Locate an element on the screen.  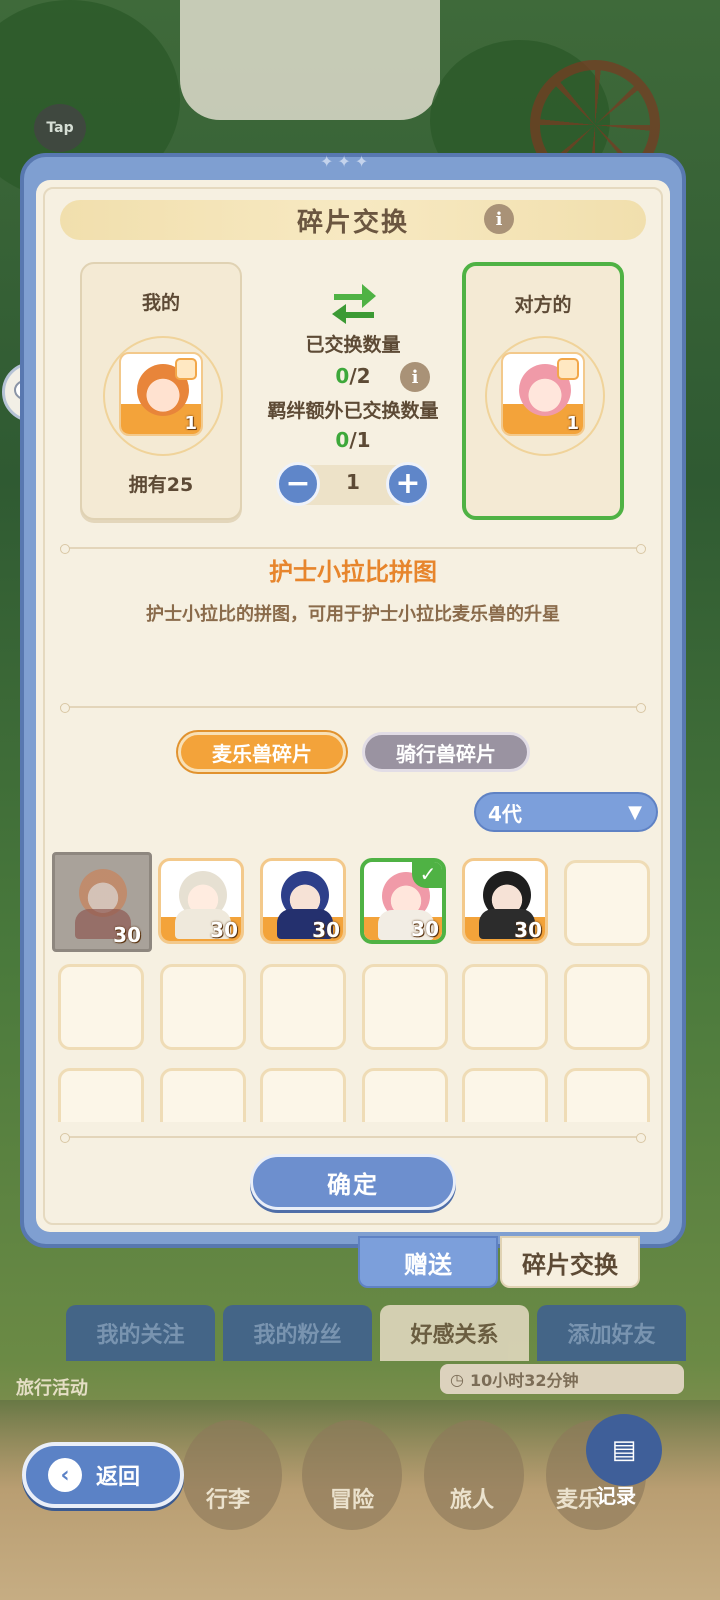
tab-fragment-exchange: 碎片交换 is located at coordinates (570, 1262).